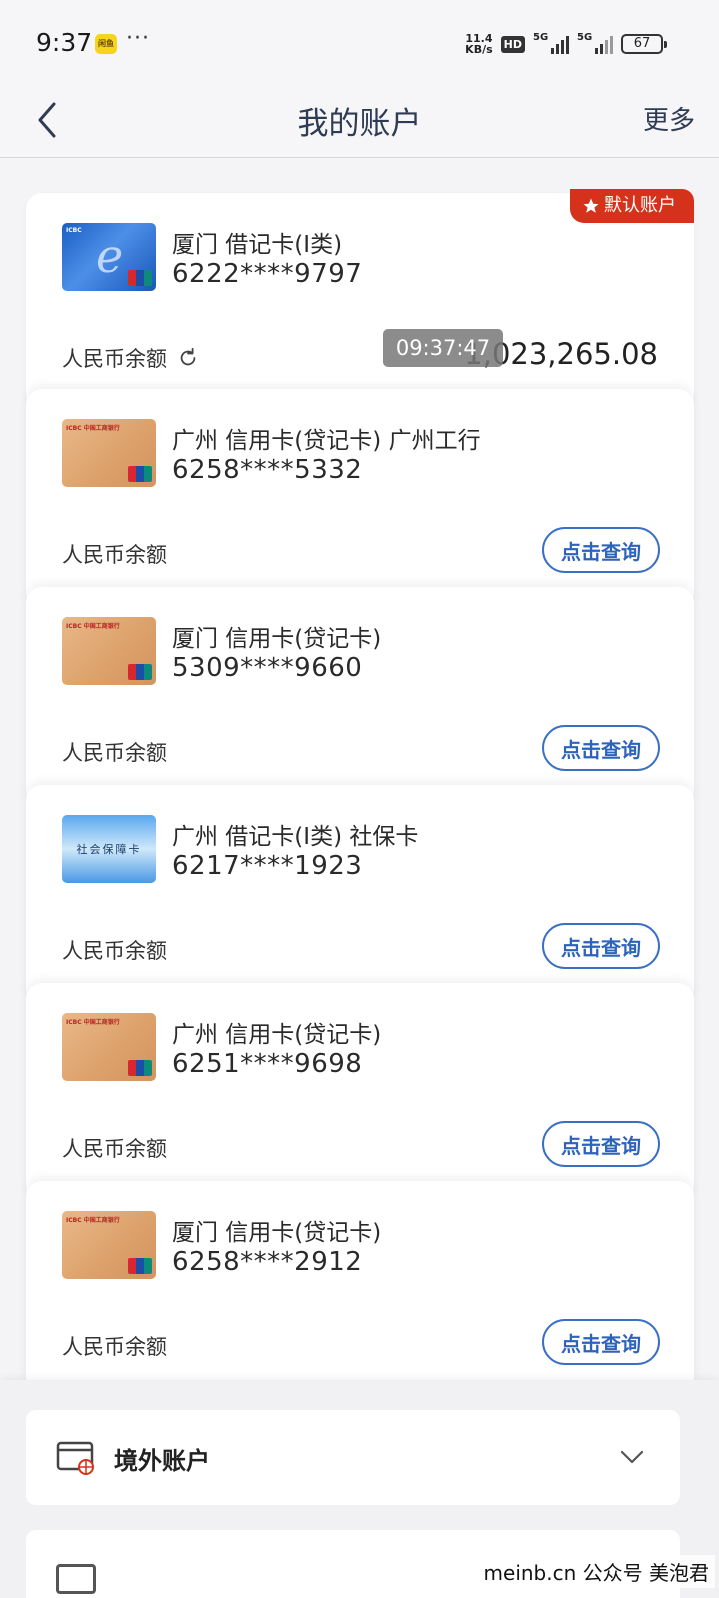 The height and width of the screenshot is (1598, 719). I want to click on default-account-badge: 默认账户, so click(632, 206).